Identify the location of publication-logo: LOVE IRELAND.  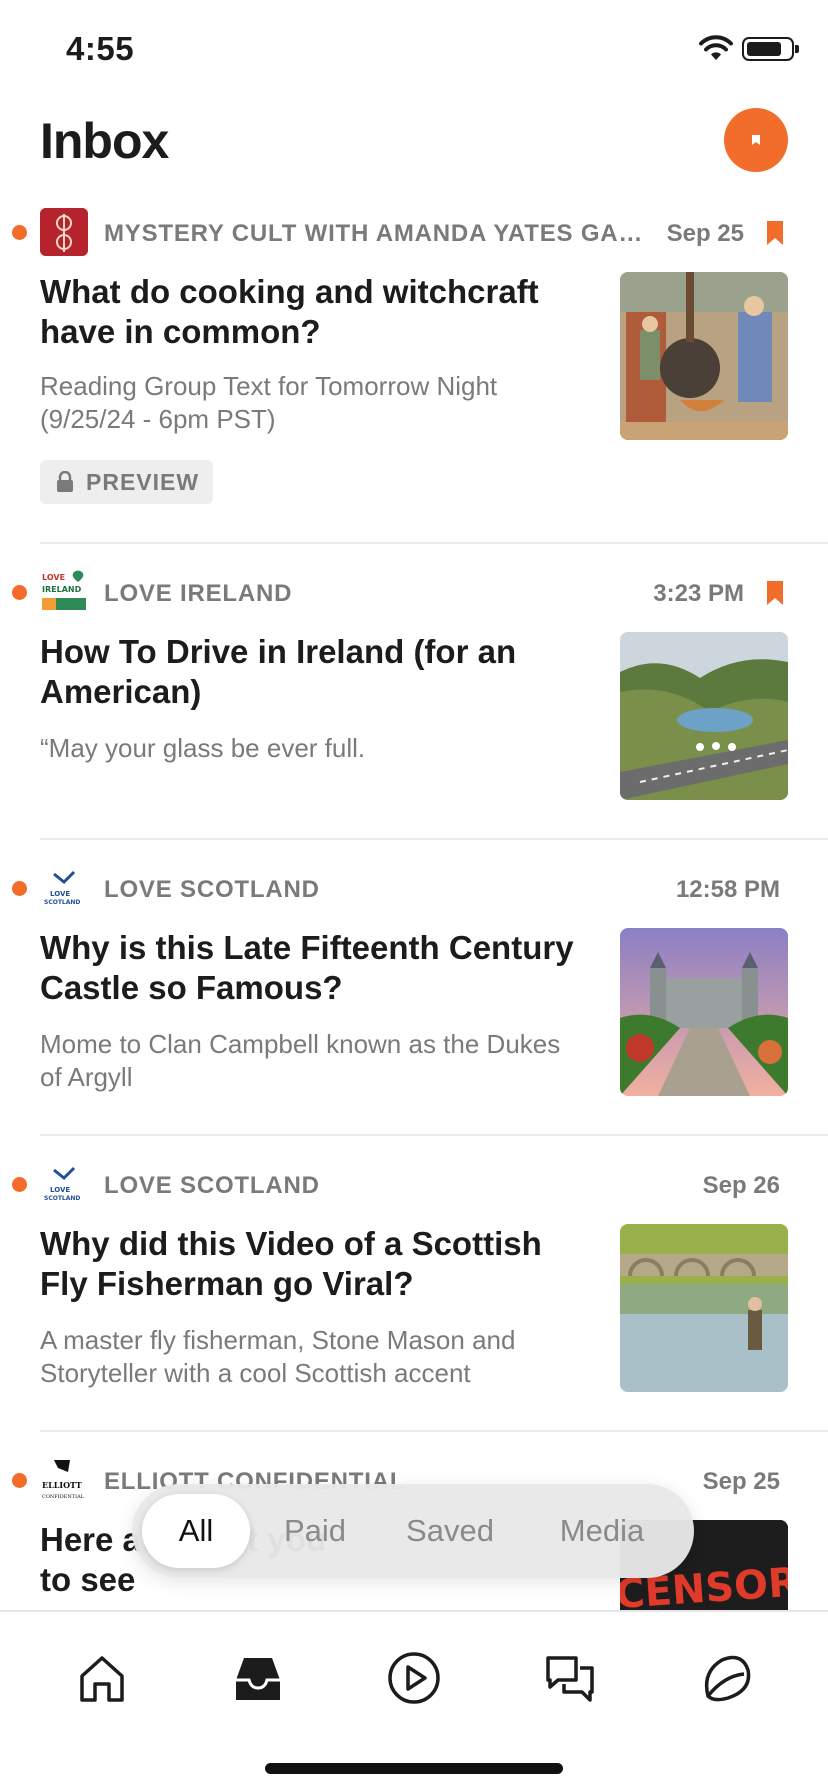
(64, 592).